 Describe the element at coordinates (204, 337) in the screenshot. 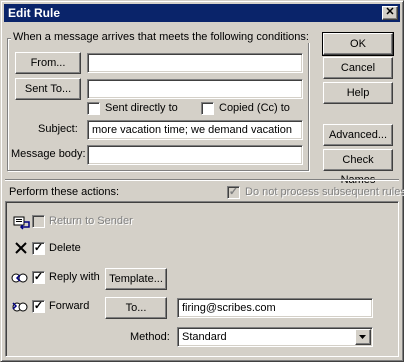

I see `method-value: Standard` at that location.